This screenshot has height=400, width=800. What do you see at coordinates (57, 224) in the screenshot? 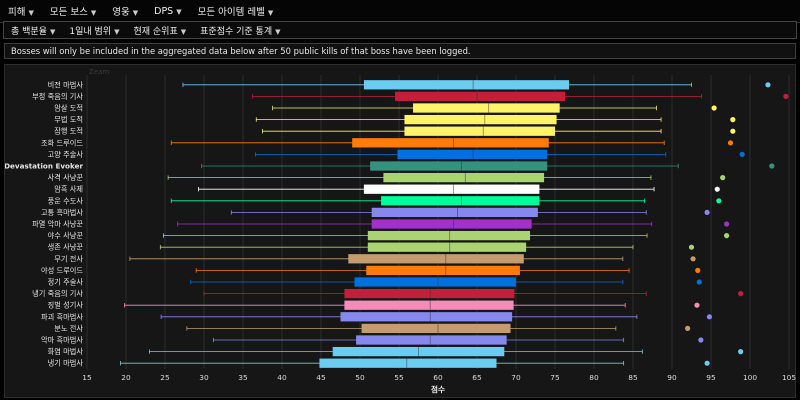
I see `series-label: 파멸 악마 사냥꾼` at bounding box center [57, 224].